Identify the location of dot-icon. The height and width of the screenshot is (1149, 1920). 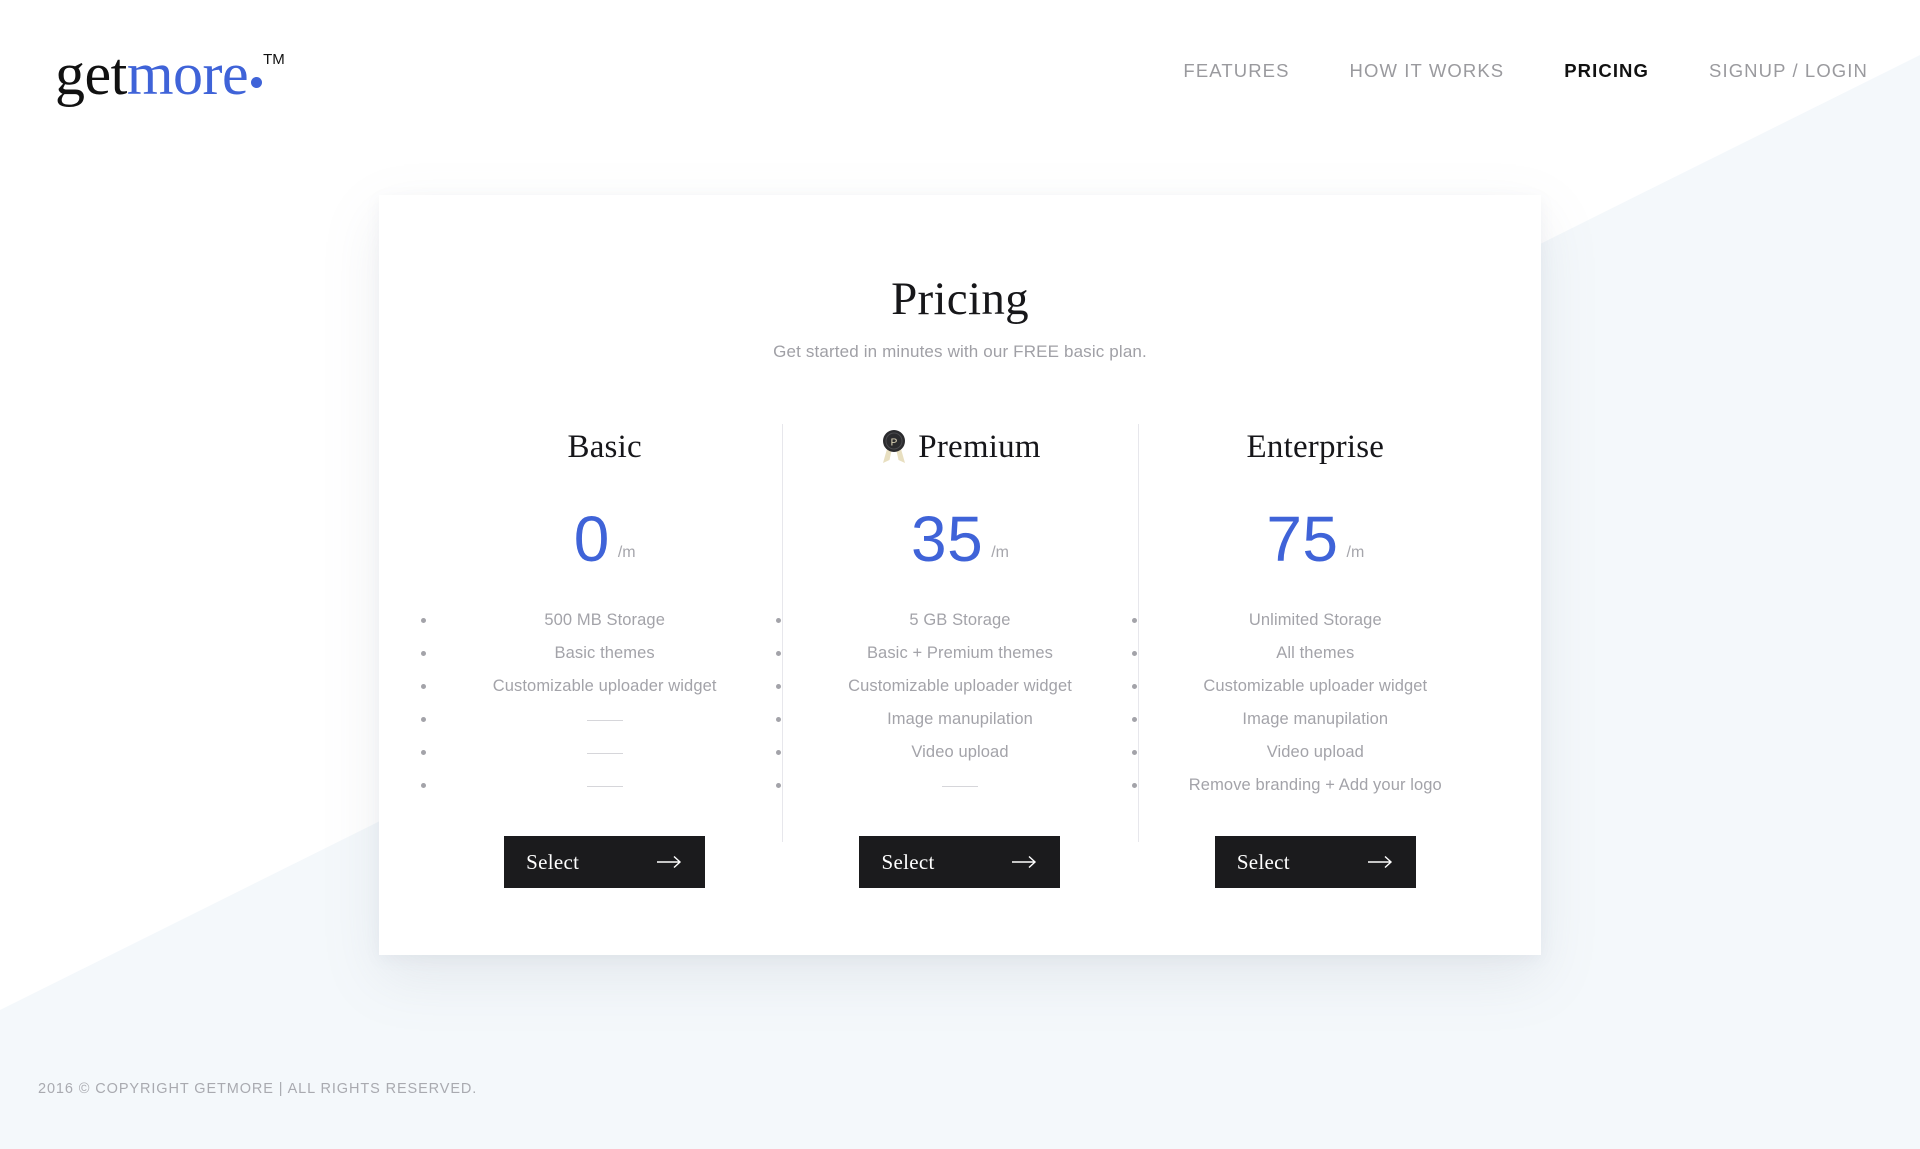
(257, 82).